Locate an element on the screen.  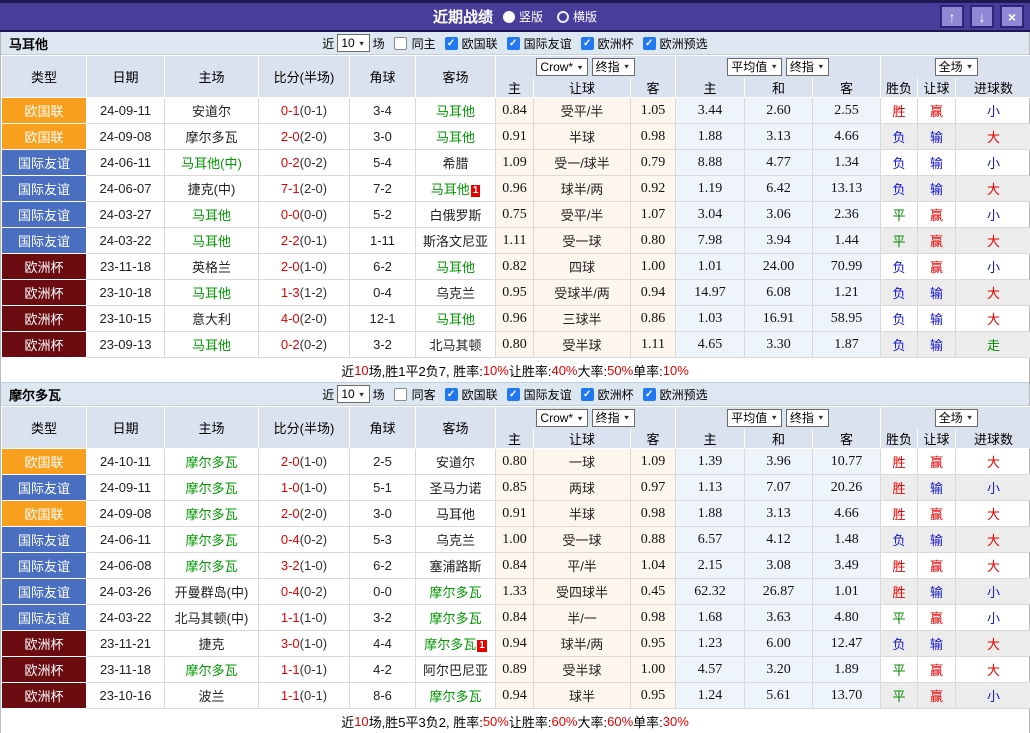
avg-draw-cell: 24.00 is located at coordinates (779, 266).